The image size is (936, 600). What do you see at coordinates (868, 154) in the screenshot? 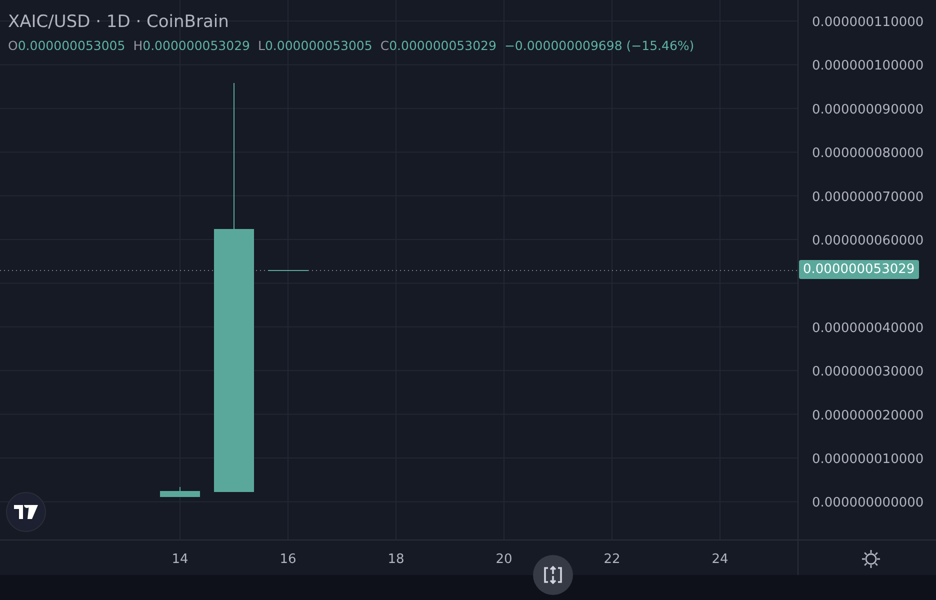
I see `price-axis-label: 0.000000080000` at bounding box center [868, 154].